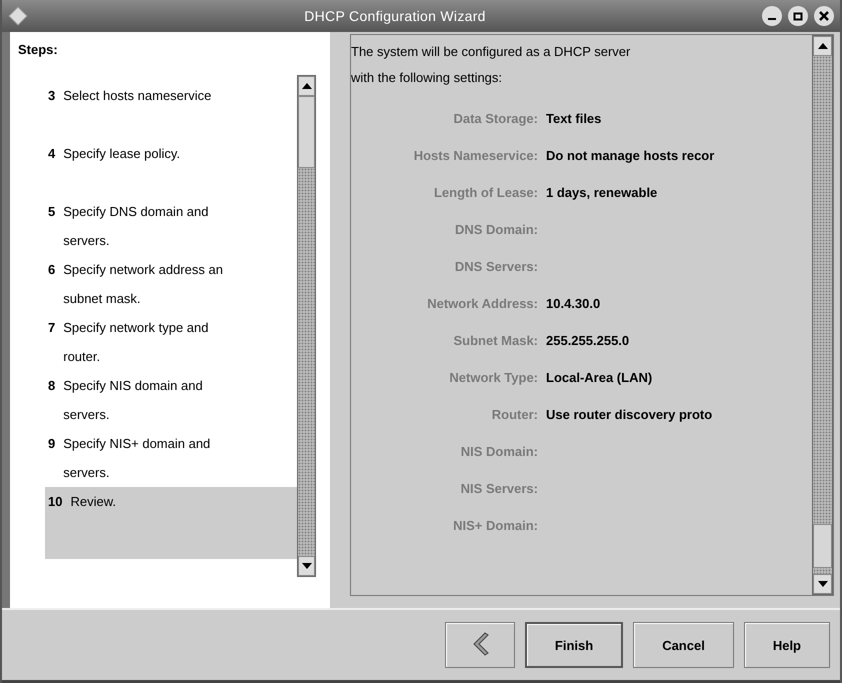 The height and width of the screenshot is (683, 842). What do you see at coordinates (52, 328) in the screenshot?
I see `step-number: 7` at bounding box center [52, 328].